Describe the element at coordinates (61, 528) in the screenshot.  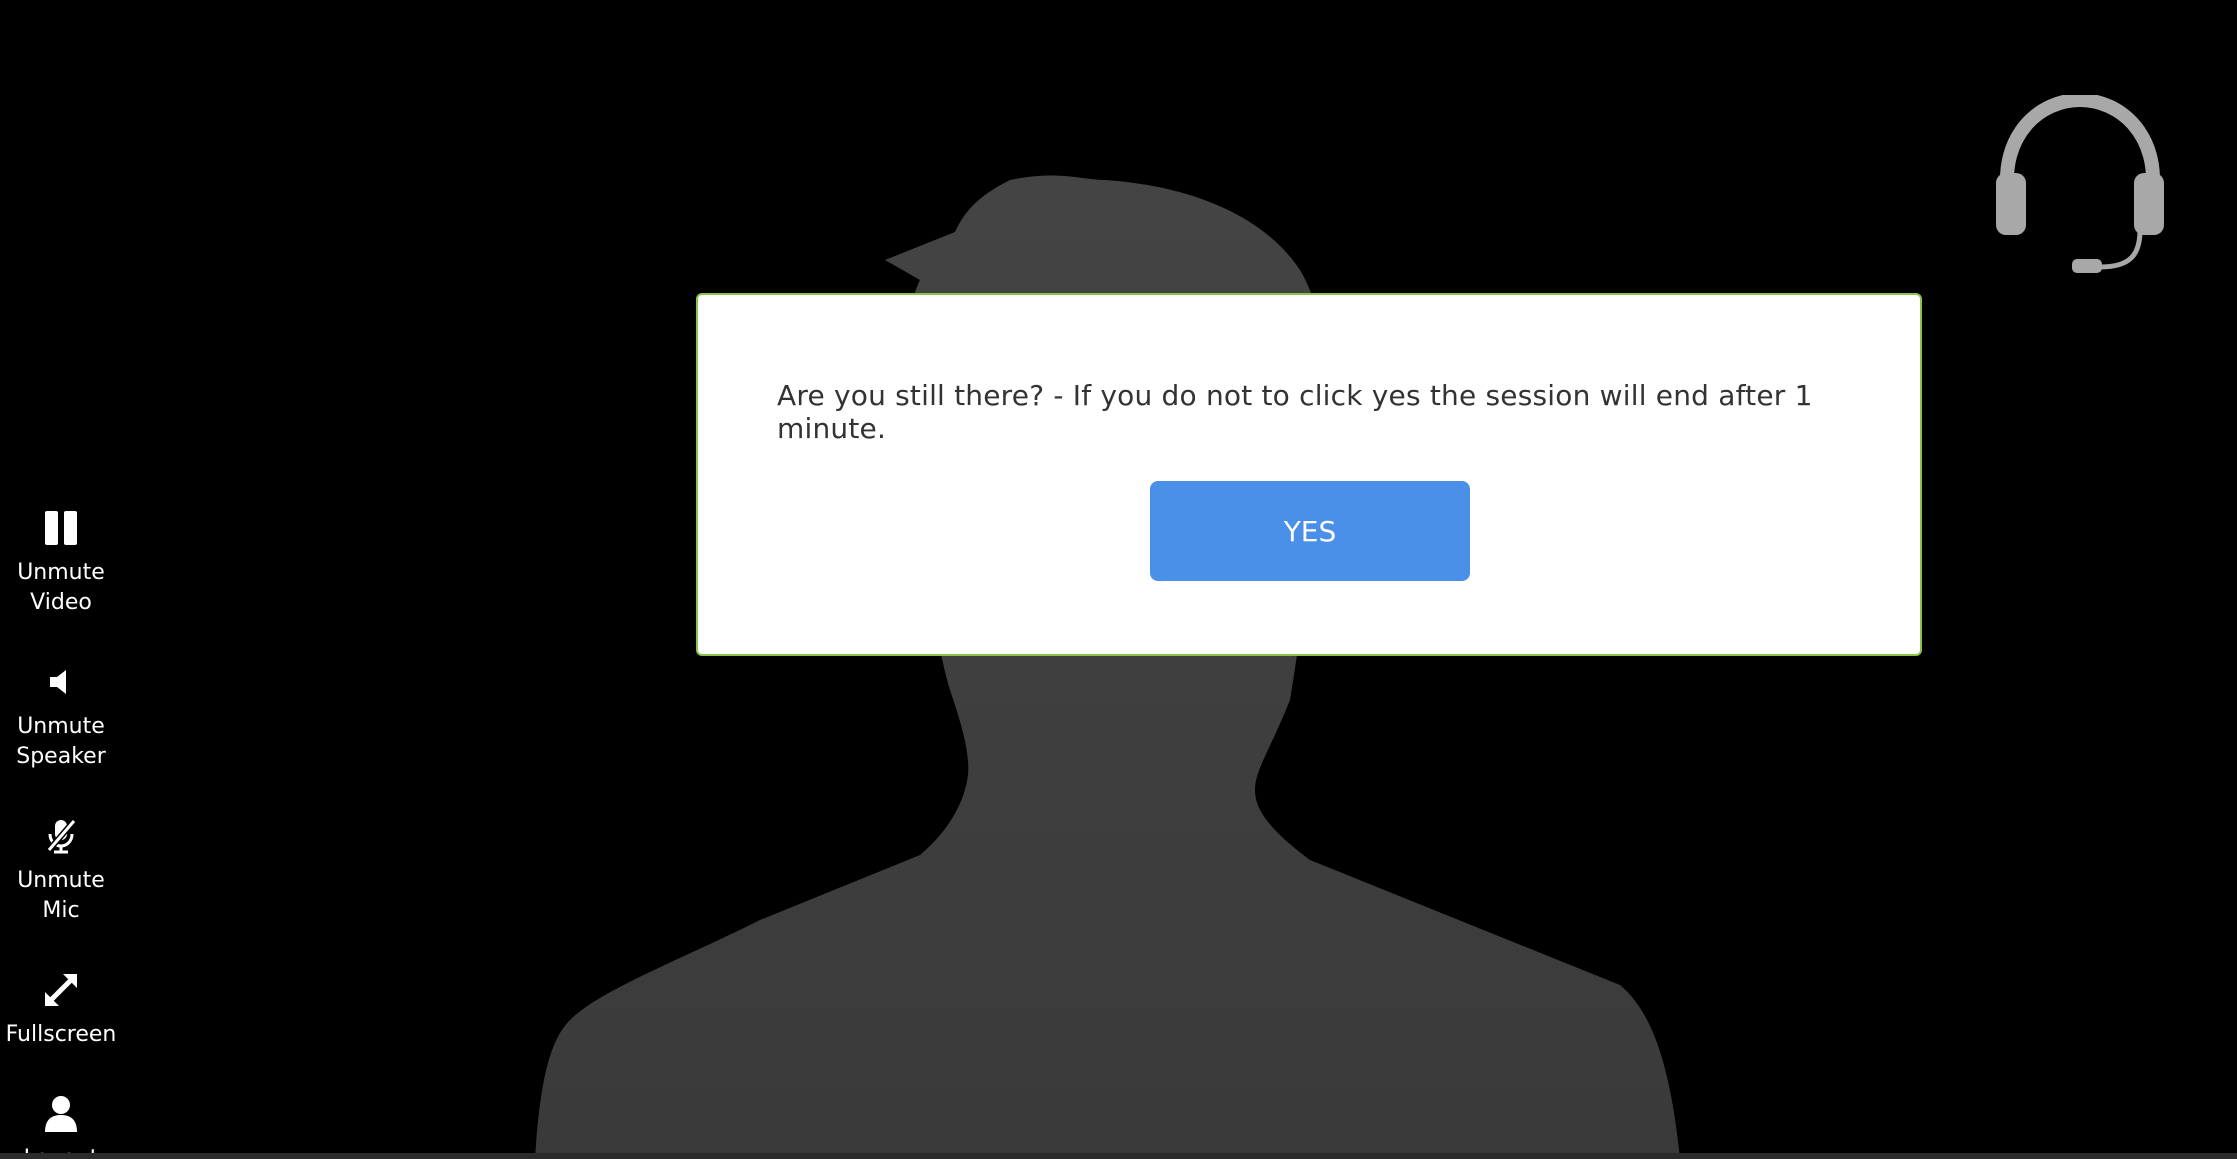
I see `pause-icon` at that location.